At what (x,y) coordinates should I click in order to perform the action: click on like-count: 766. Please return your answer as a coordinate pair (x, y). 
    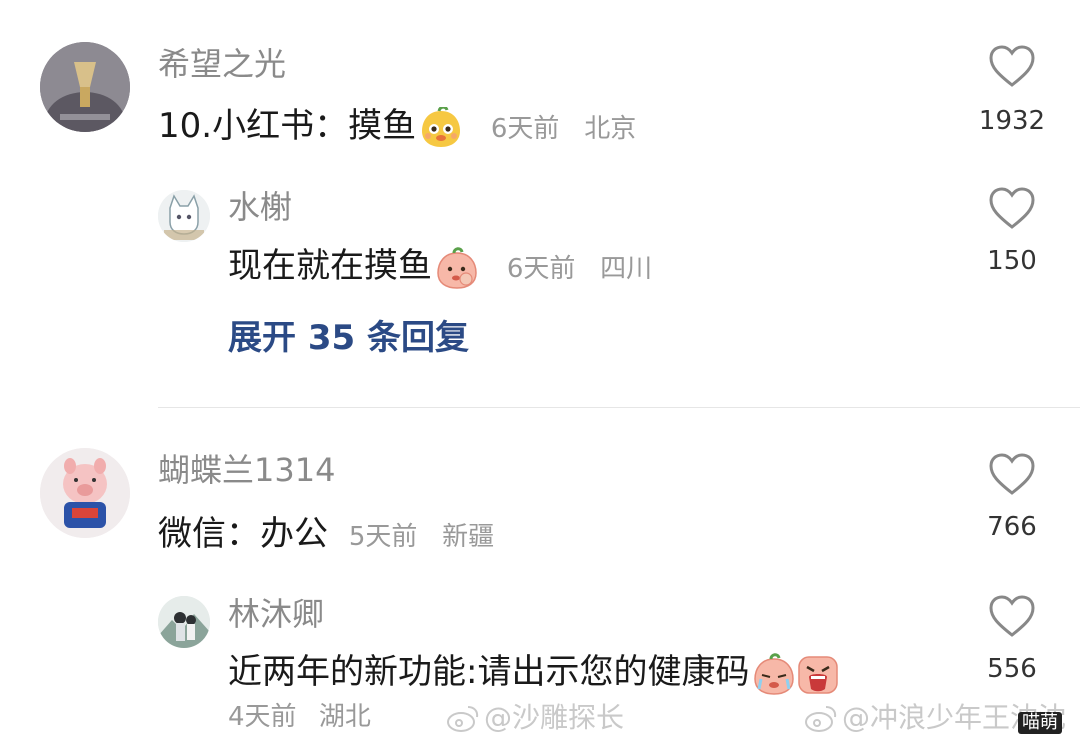
    Looking at the image, I should click on (1012, 527).